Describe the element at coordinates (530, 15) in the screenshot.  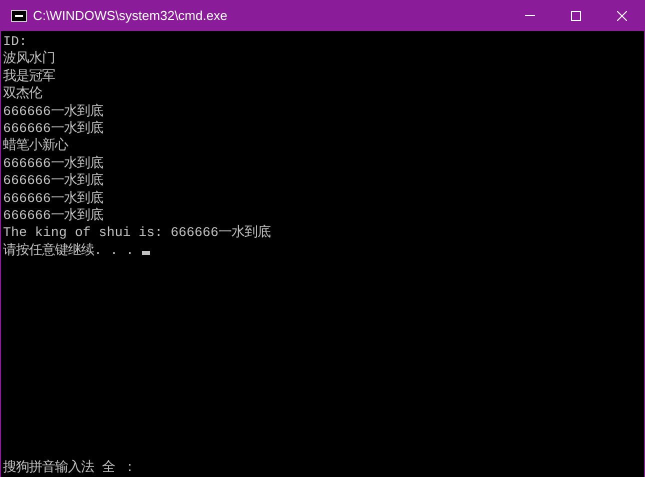
I see `minimize-icon` at that location.